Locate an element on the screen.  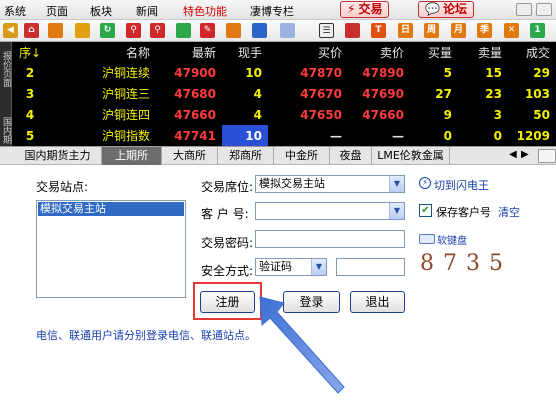
station-listbox: 模拟交易主站 is located at coordinates (111, 249).